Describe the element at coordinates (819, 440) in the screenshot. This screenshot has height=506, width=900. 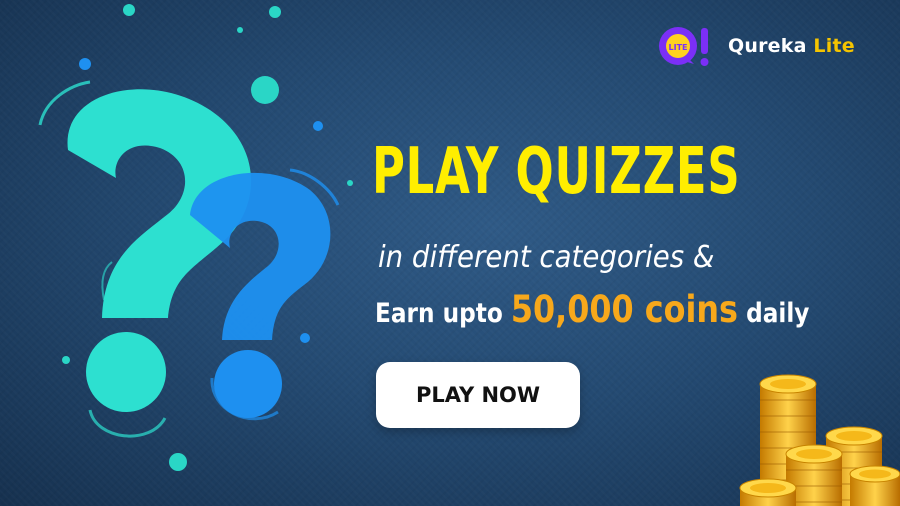
I see `coin-stack-icon` at that location.